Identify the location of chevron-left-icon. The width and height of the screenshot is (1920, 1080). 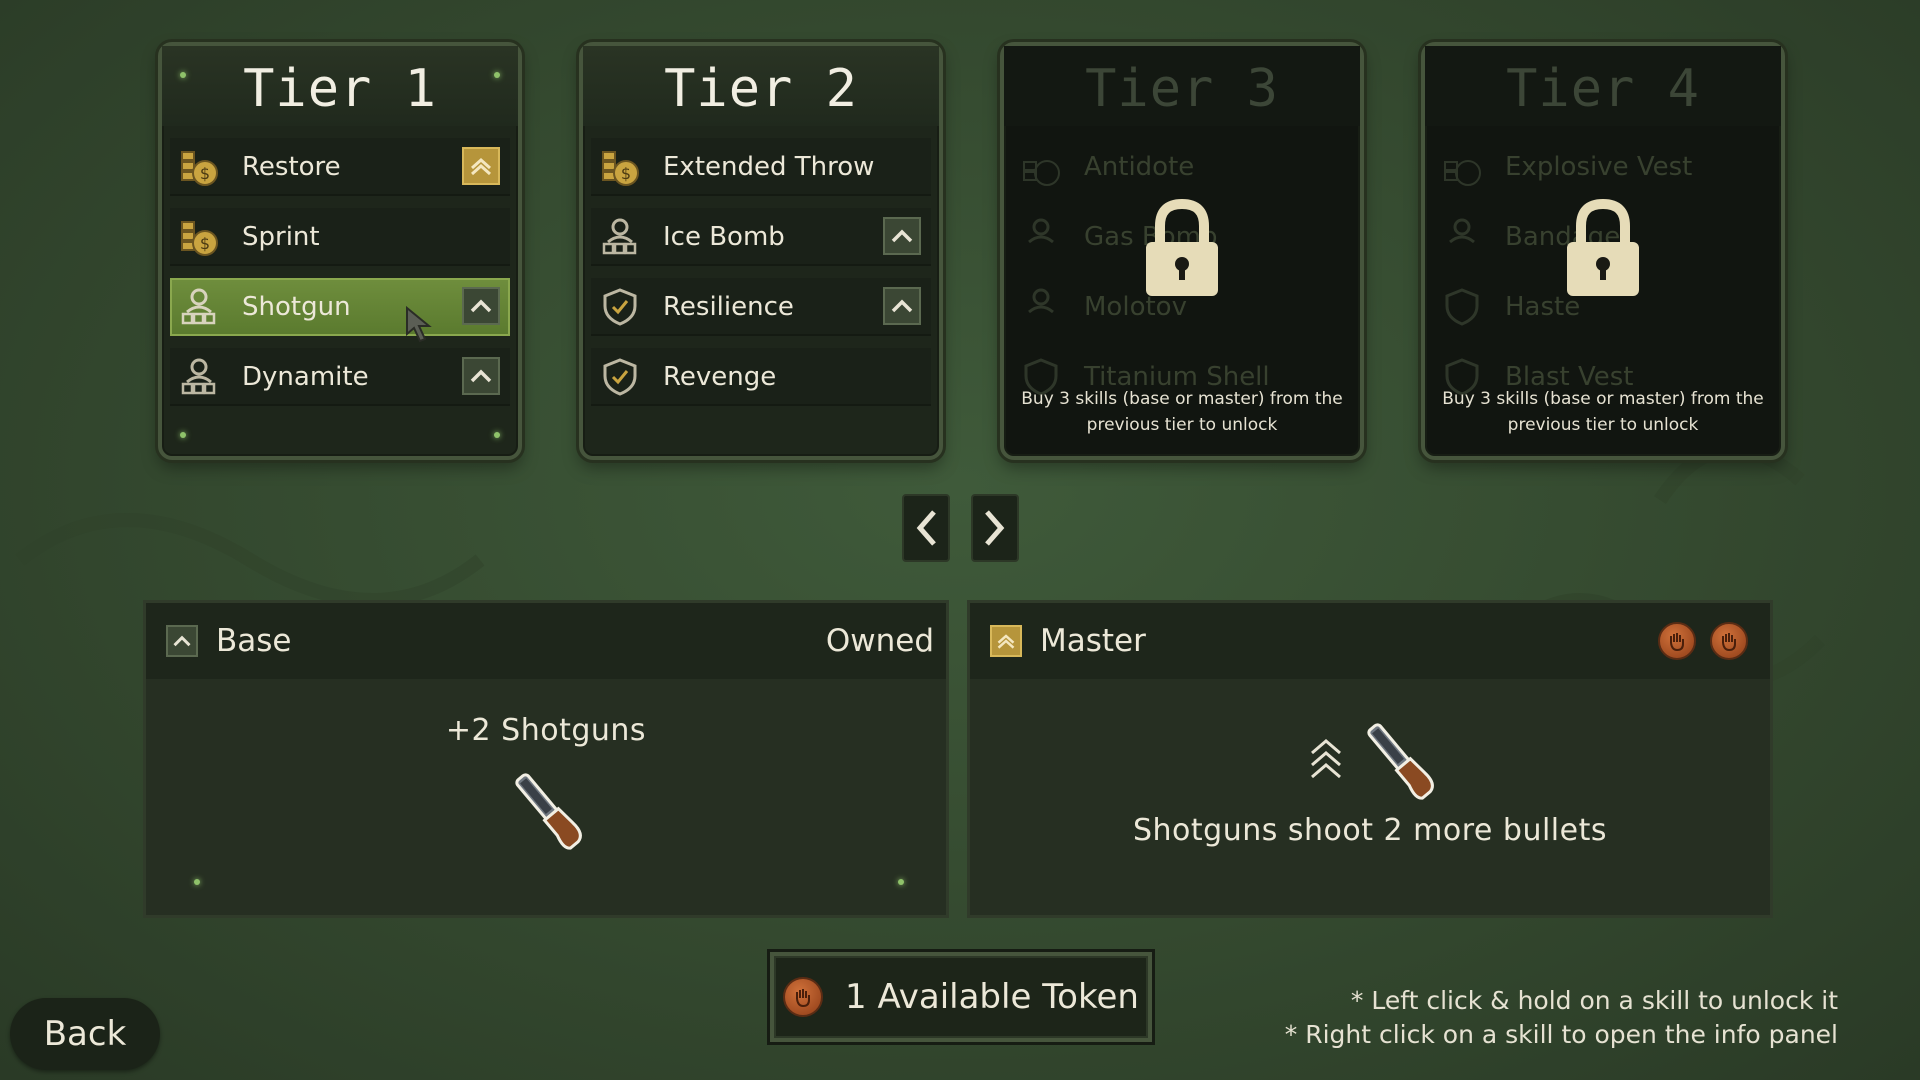
(926, 528).